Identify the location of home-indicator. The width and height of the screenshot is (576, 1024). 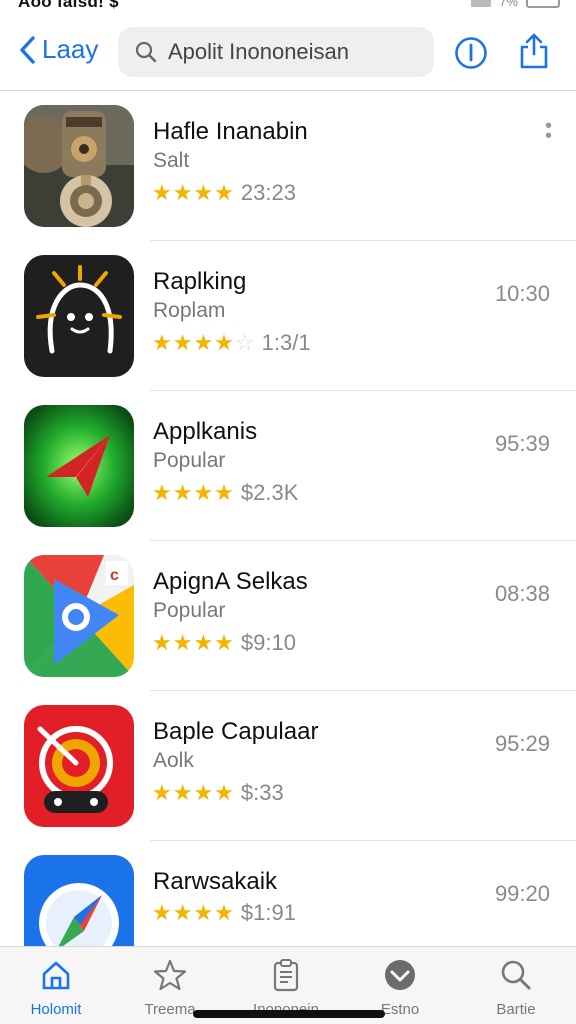
(289, 1014).